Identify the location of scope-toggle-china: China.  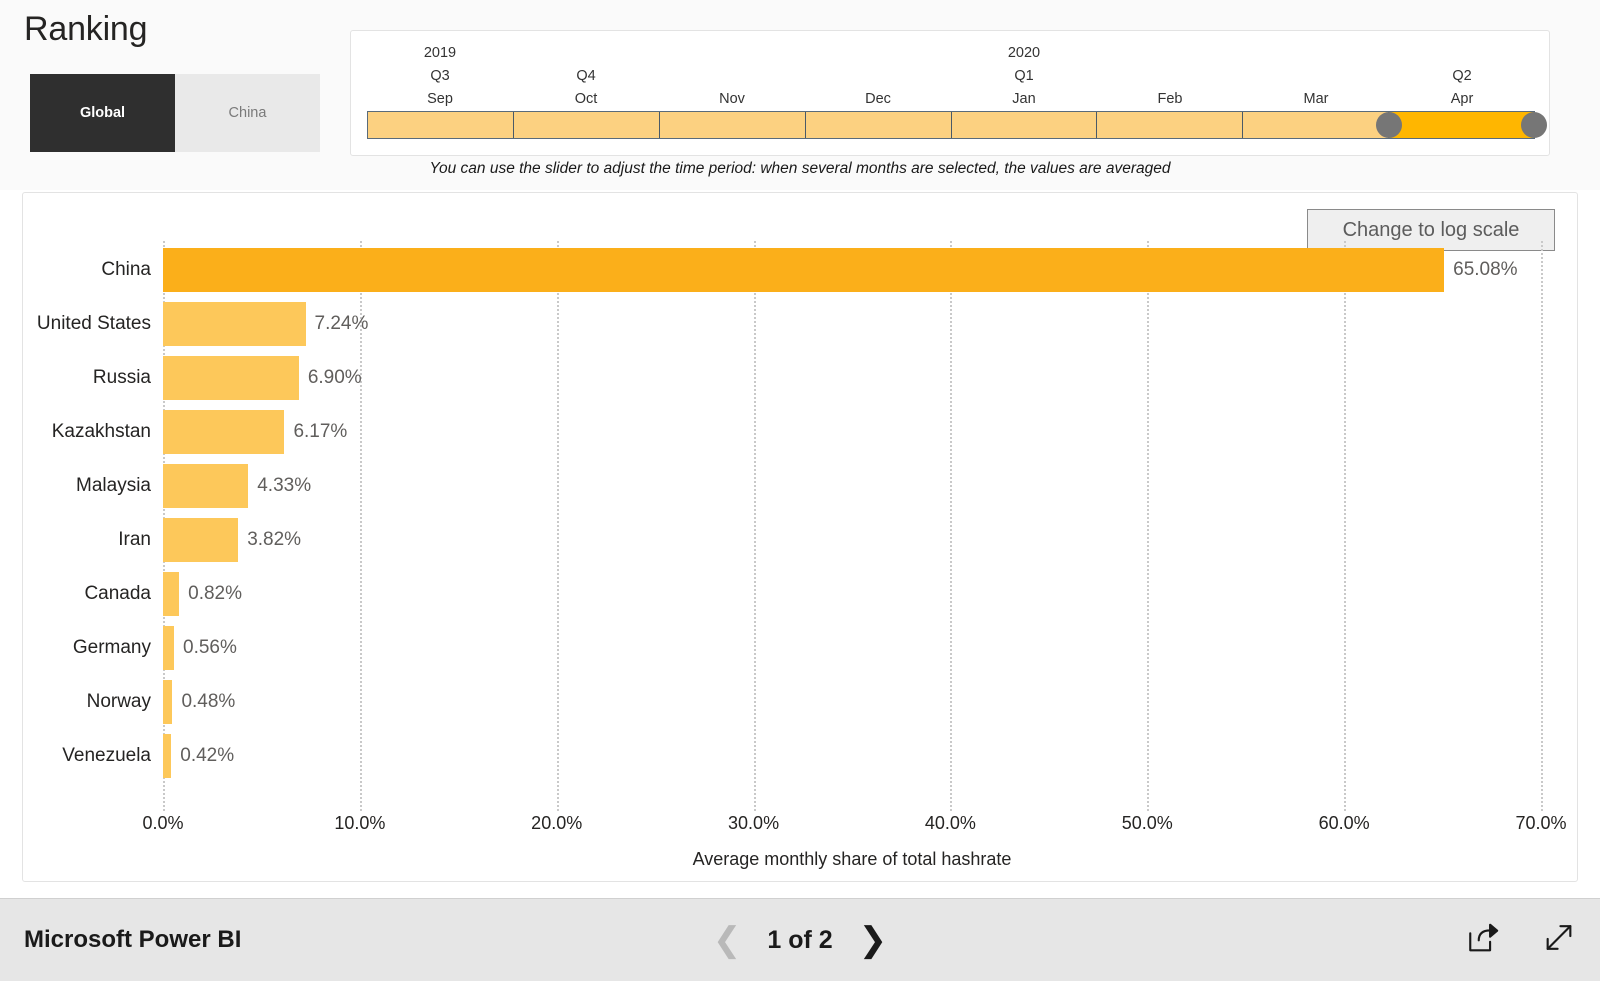
(247, 113).